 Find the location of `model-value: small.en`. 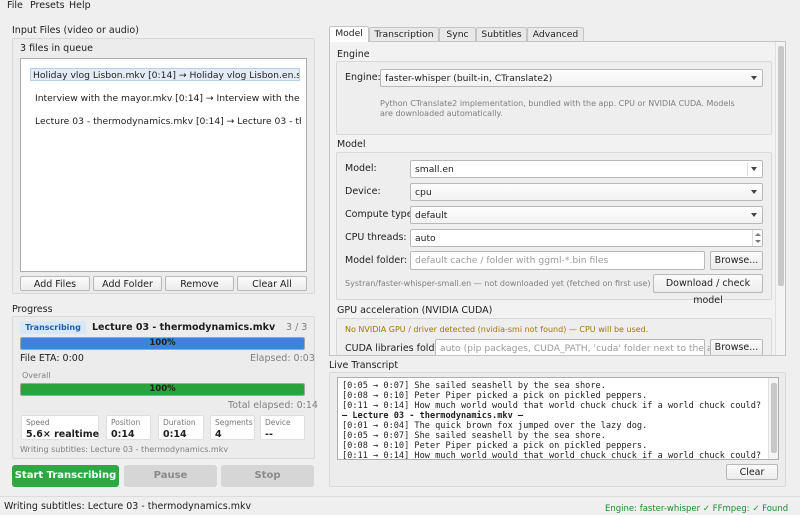

model-value: small.en is located at coordinates (434, 169).